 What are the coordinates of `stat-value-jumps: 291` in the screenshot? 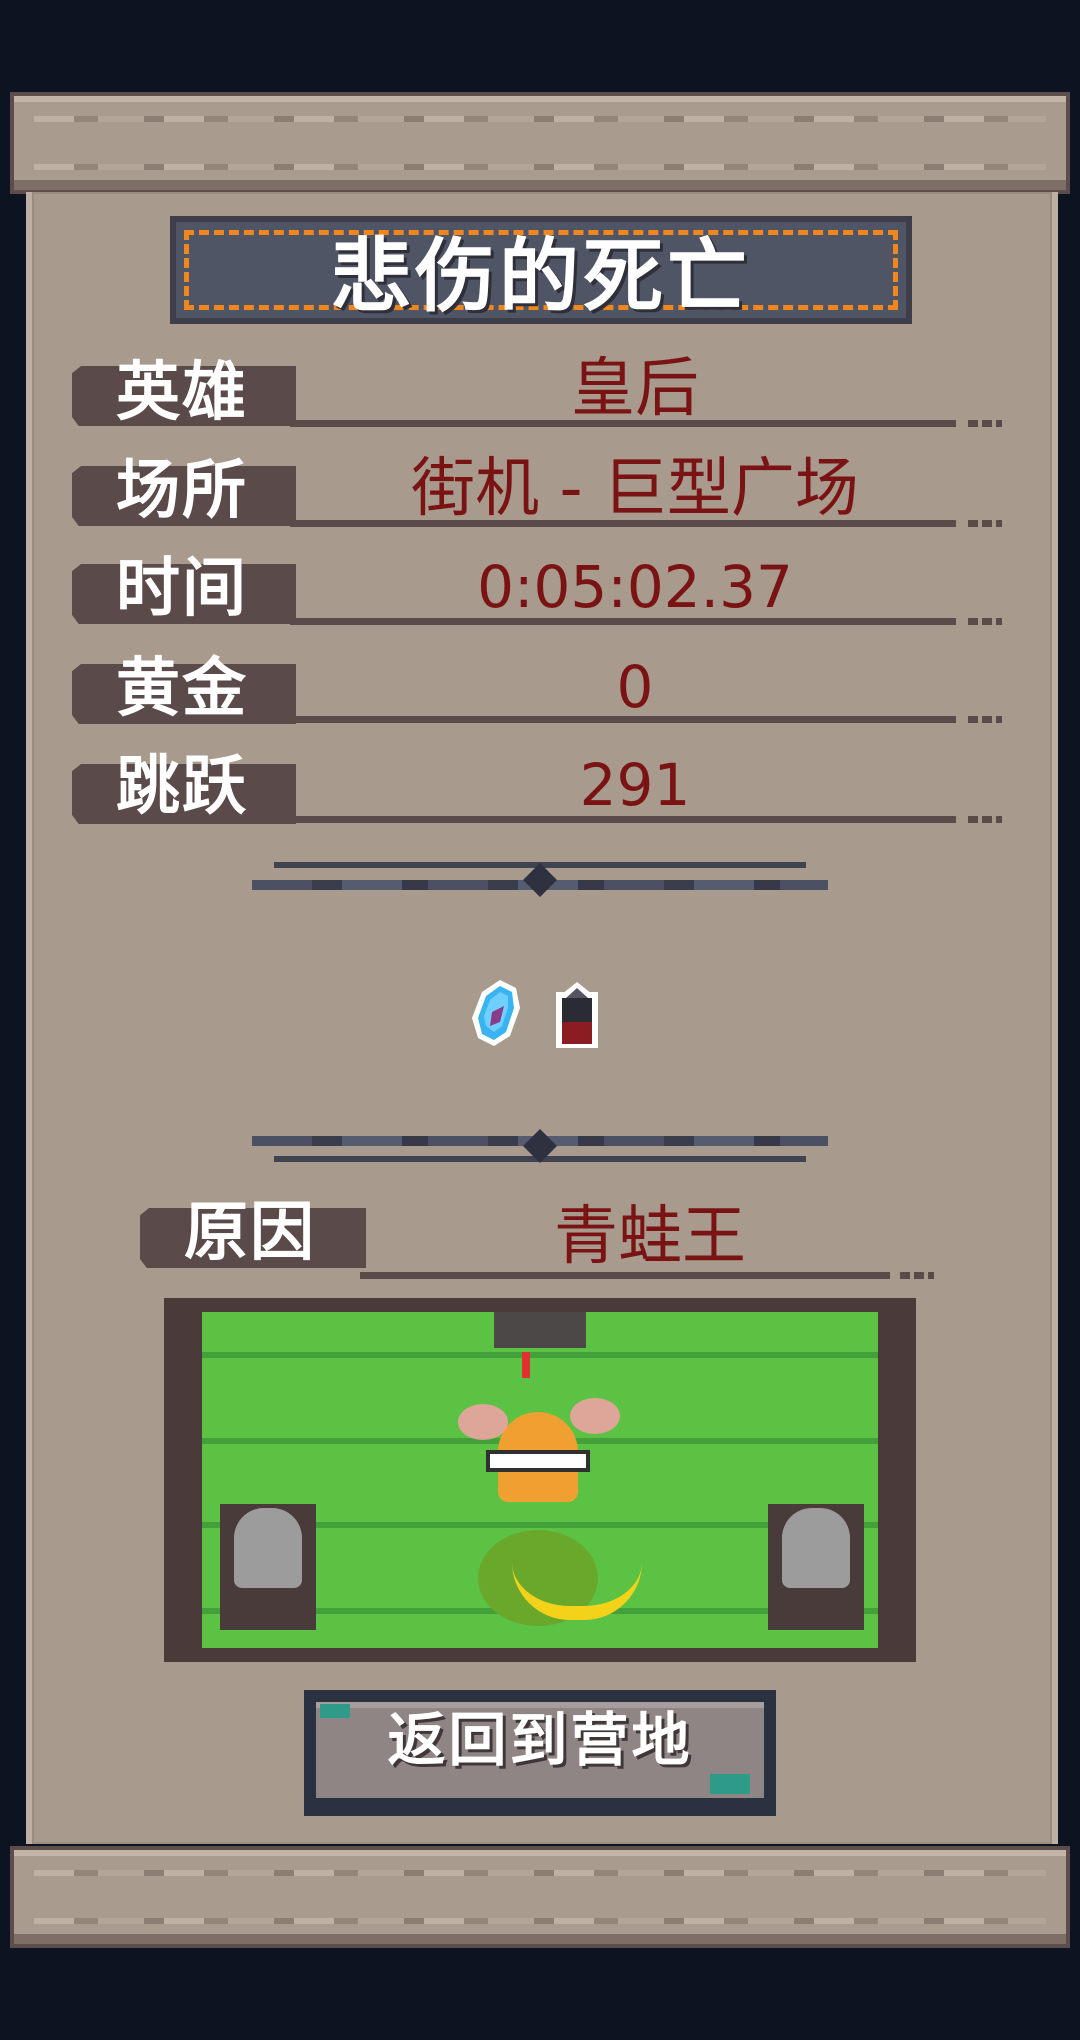 It's located at (635, 785).